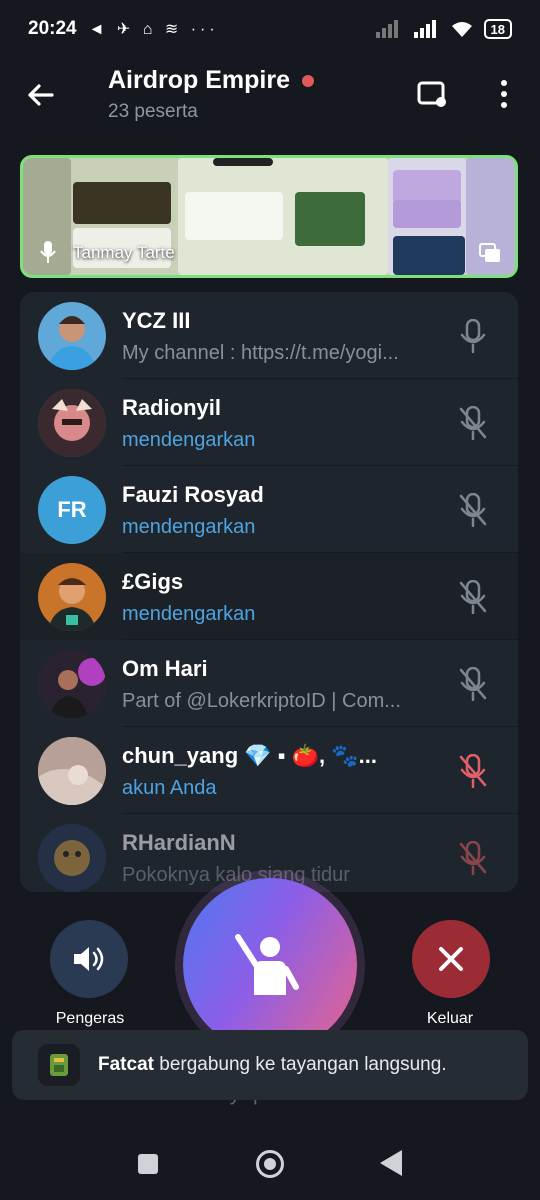 The image size is (540, 1200). Describe the element at coordinates (172, 407) in the screenshot. I see `participant-name: Radionyil` at that location.